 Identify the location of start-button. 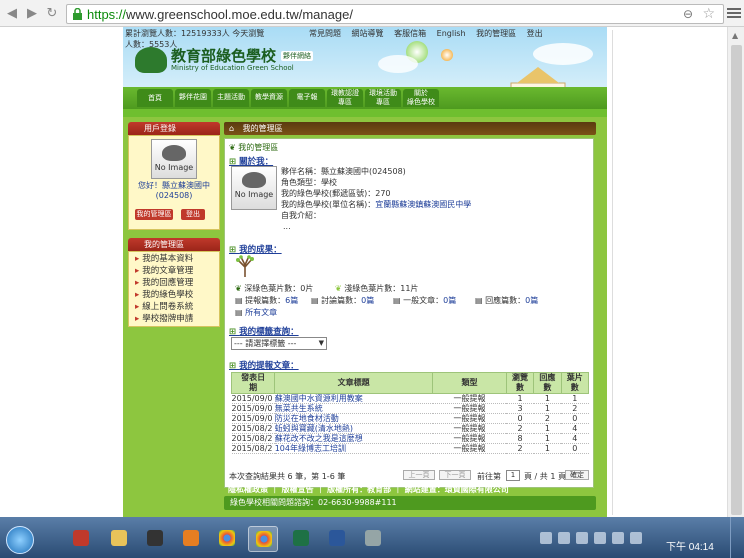
(20, 540).